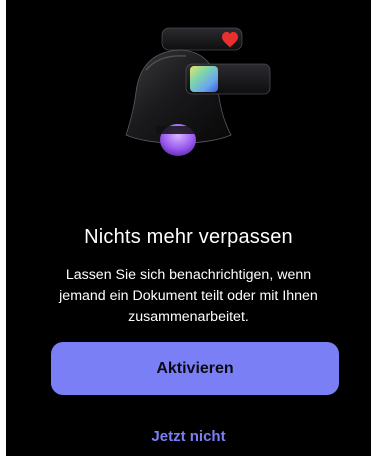 The image size is (377, 456). What do you see at coordinates (195, 368) in the screenshot?
I see `activate-button: Aktivieren` at bounding box center [195, 368].